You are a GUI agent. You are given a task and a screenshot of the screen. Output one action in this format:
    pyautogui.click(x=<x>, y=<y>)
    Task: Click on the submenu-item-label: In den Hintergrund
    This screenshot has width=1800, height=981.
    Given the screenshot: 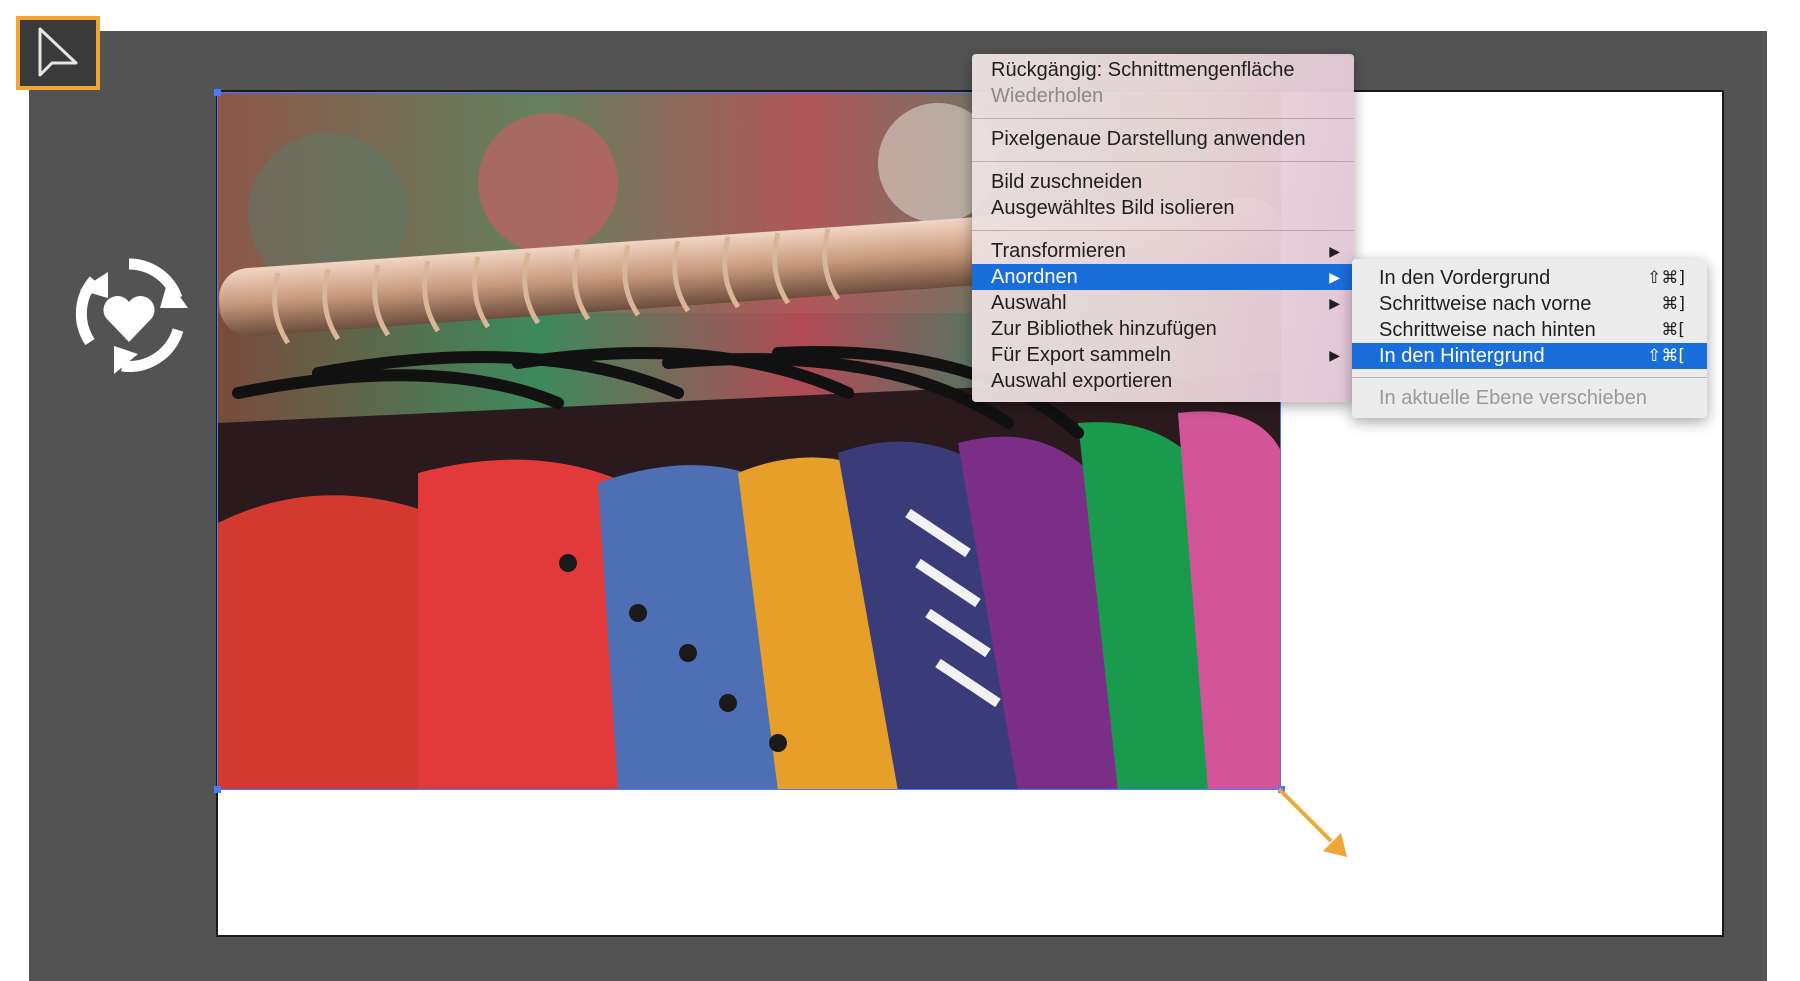 What is the action you would take?
    pyautogui.click(x=1462, y=356)
    